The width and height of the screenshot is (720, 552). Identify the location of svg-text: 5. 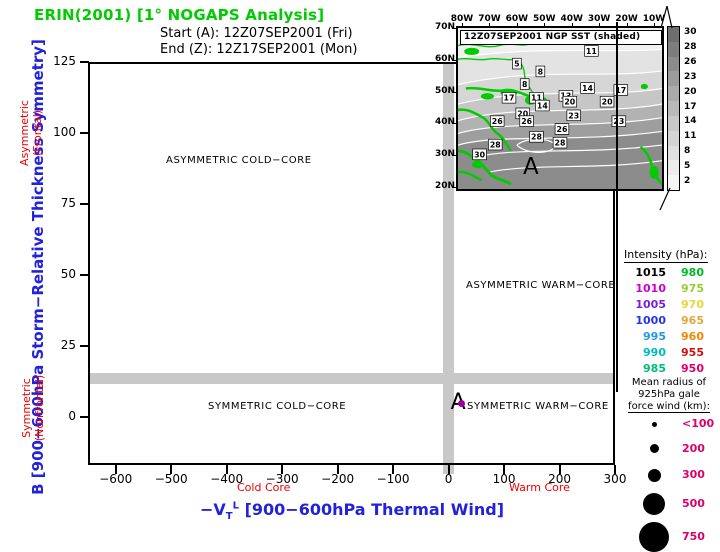
(516, 64).